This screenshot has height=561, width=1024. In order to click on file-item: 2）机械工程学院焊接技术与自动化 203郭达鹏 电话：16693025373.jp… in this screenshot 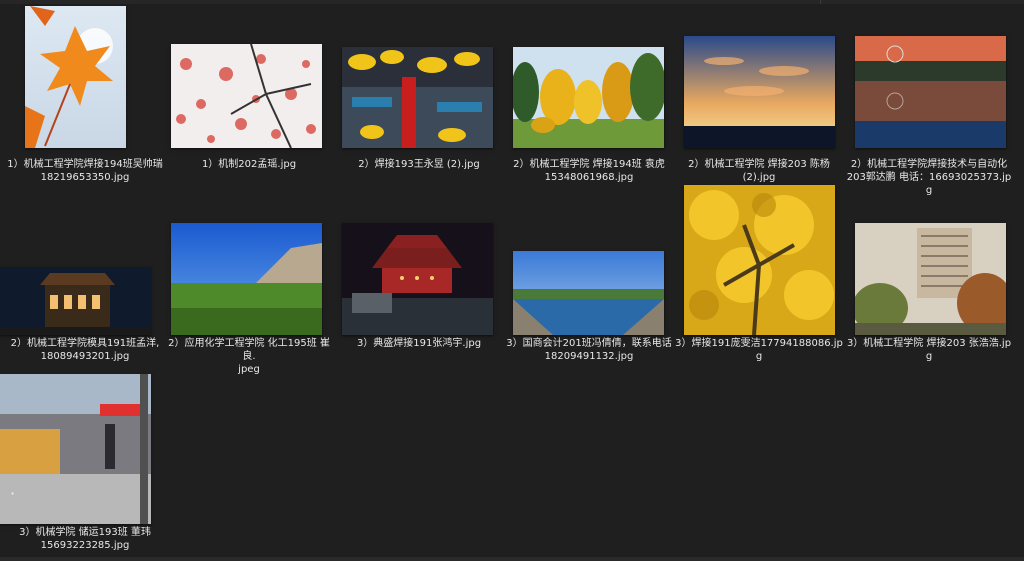, I will do `click(929, 101)`.